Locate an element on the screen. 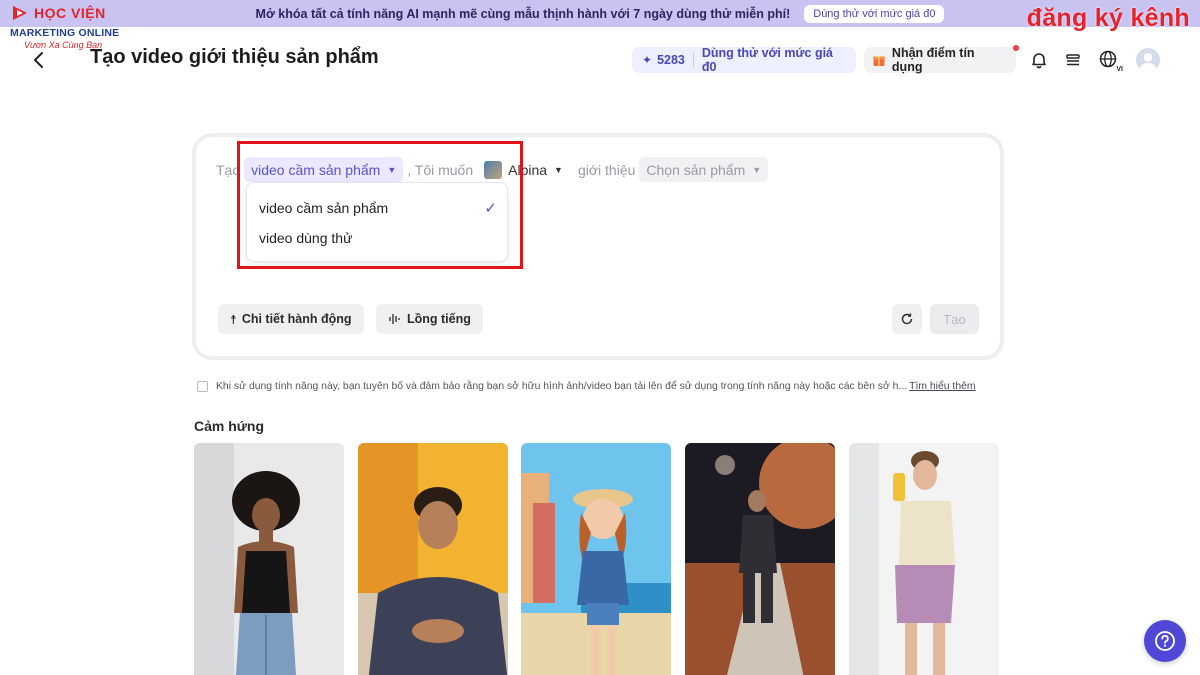  trial-link: Dùng thử với mức giá đ0 is located at coordinates (774, 60).